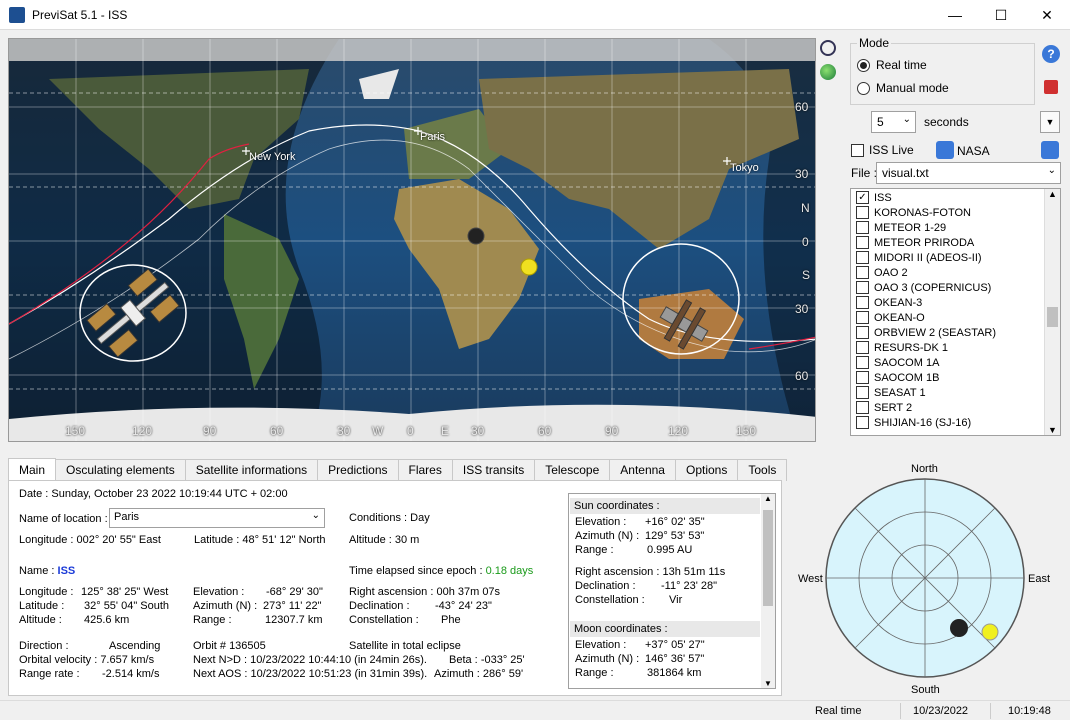 This screenshot has height=720, width=1070. Describe the element at coordinates (905, 173) in the screenshot. I see `file-value: visual.txt` at that location.